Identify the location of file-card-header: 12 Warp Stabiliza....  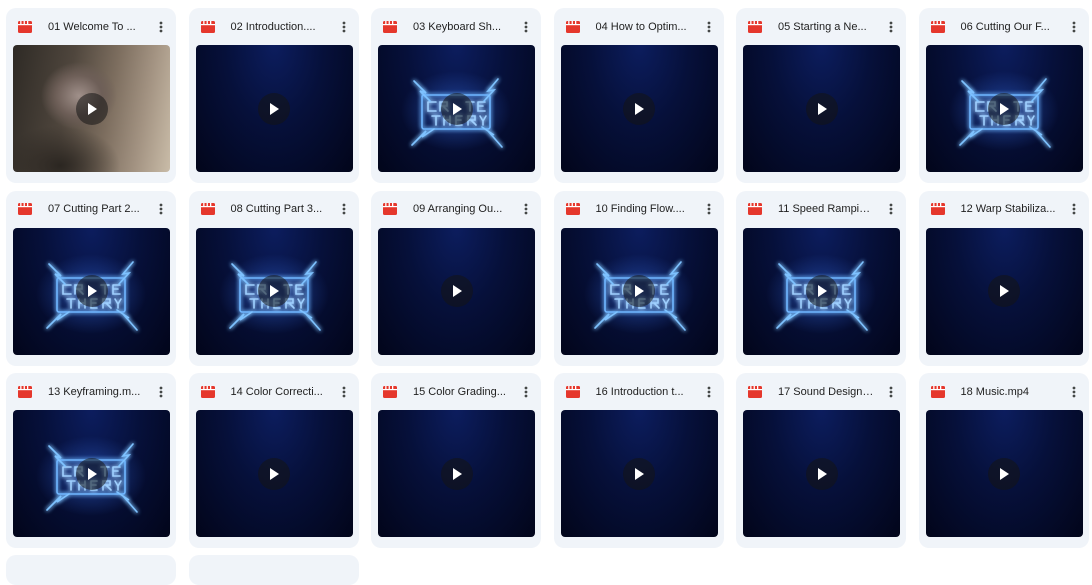
(1004, 209).